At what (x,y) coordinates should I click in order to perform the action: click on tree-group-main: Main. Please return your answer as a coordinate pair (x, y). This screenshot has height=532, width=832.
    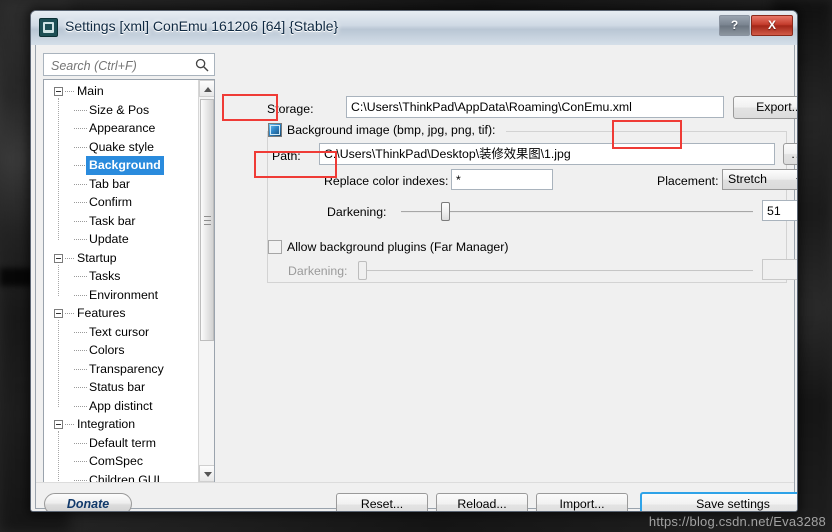
    Looking at the image, I should click on (121, 91).